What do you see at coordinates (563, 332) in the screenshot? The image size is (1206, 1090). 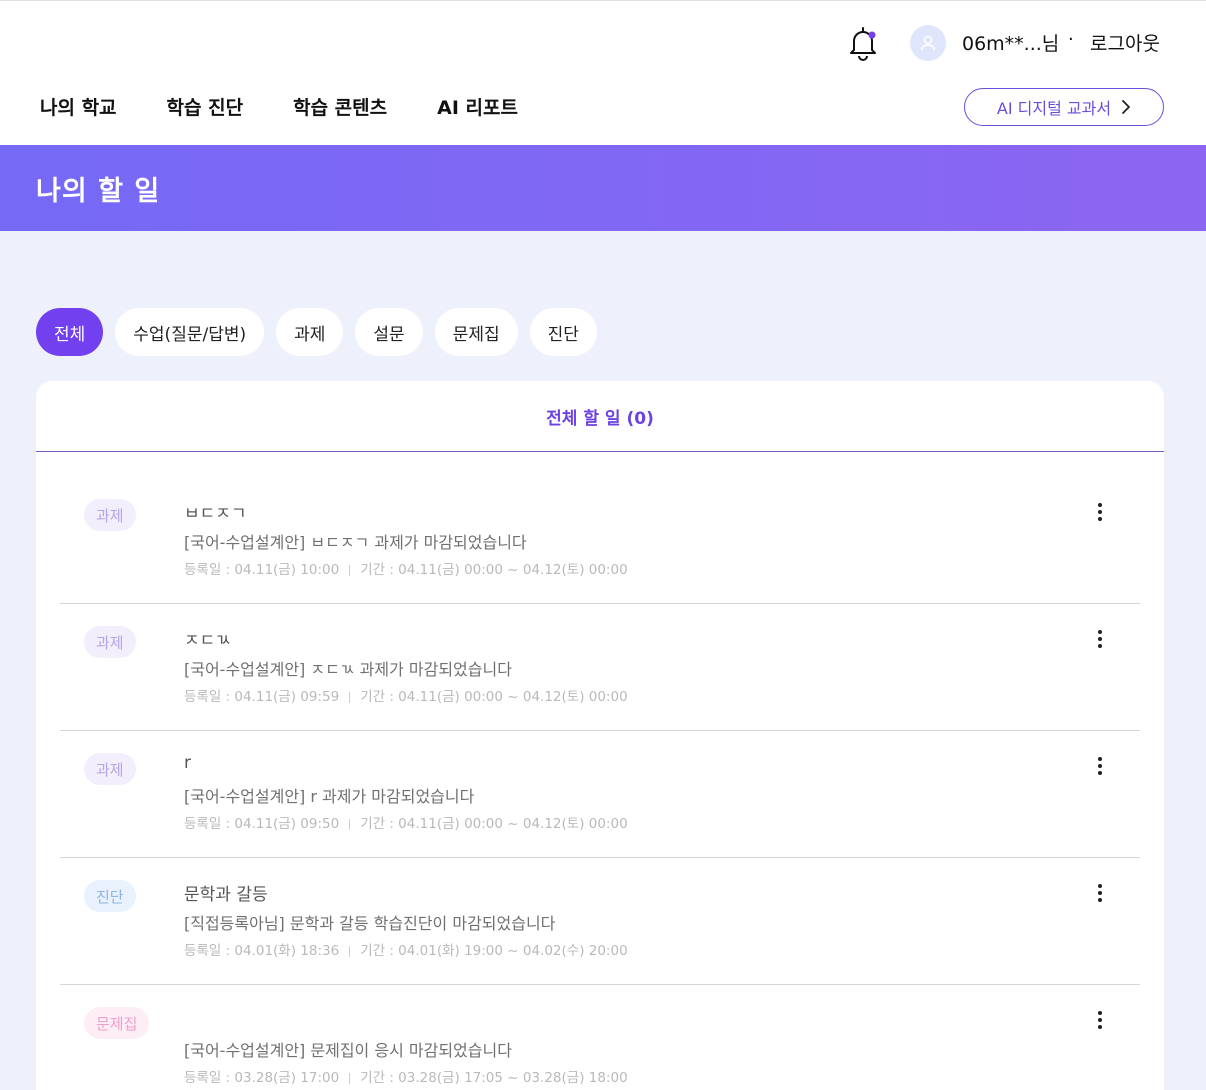 I see `filter-diagnosis: 진단` at bounding box center [563, 332].